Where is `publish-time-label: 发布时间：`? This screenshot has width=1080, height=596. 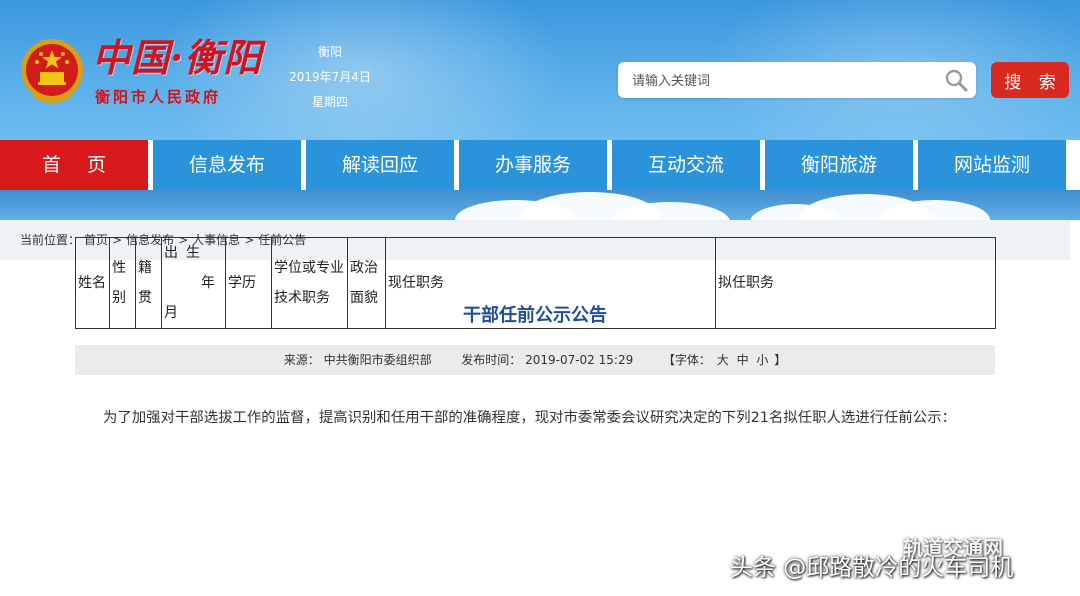 publish-time-label: 发布时间： is located at coordinates (491, 360).